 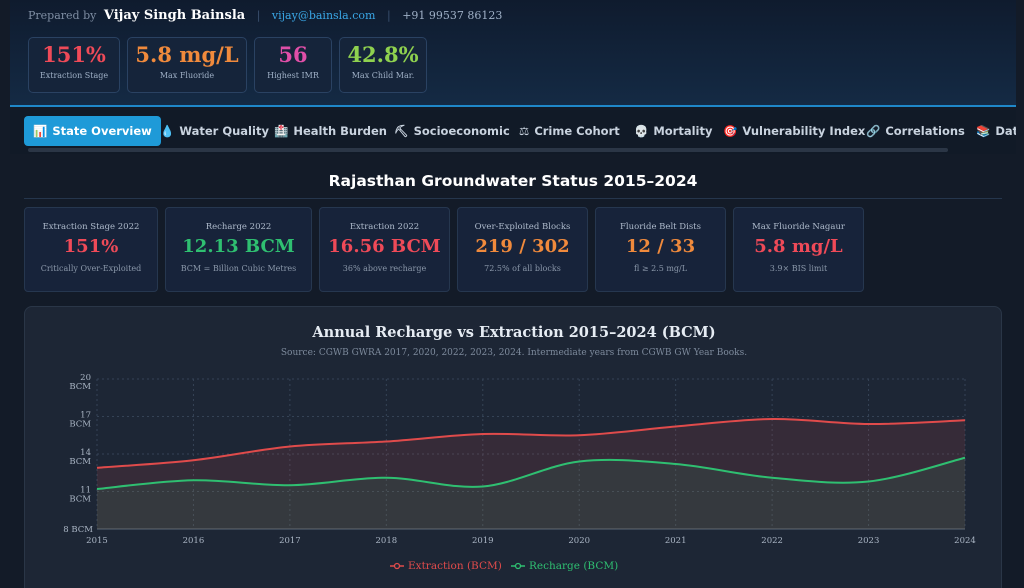 I want to click on card-label: Extraction Stage 2022, so click(x=91, y=227).